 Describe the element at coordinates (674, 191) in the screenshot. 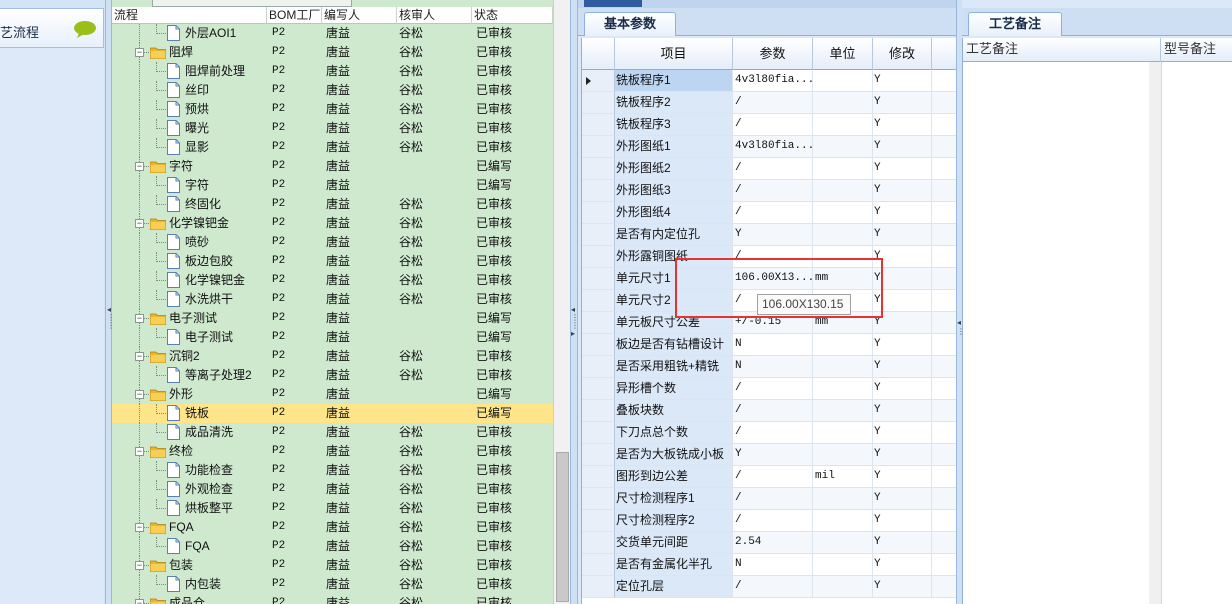

I see `param-cell-item: 外形图纸3` at that location.